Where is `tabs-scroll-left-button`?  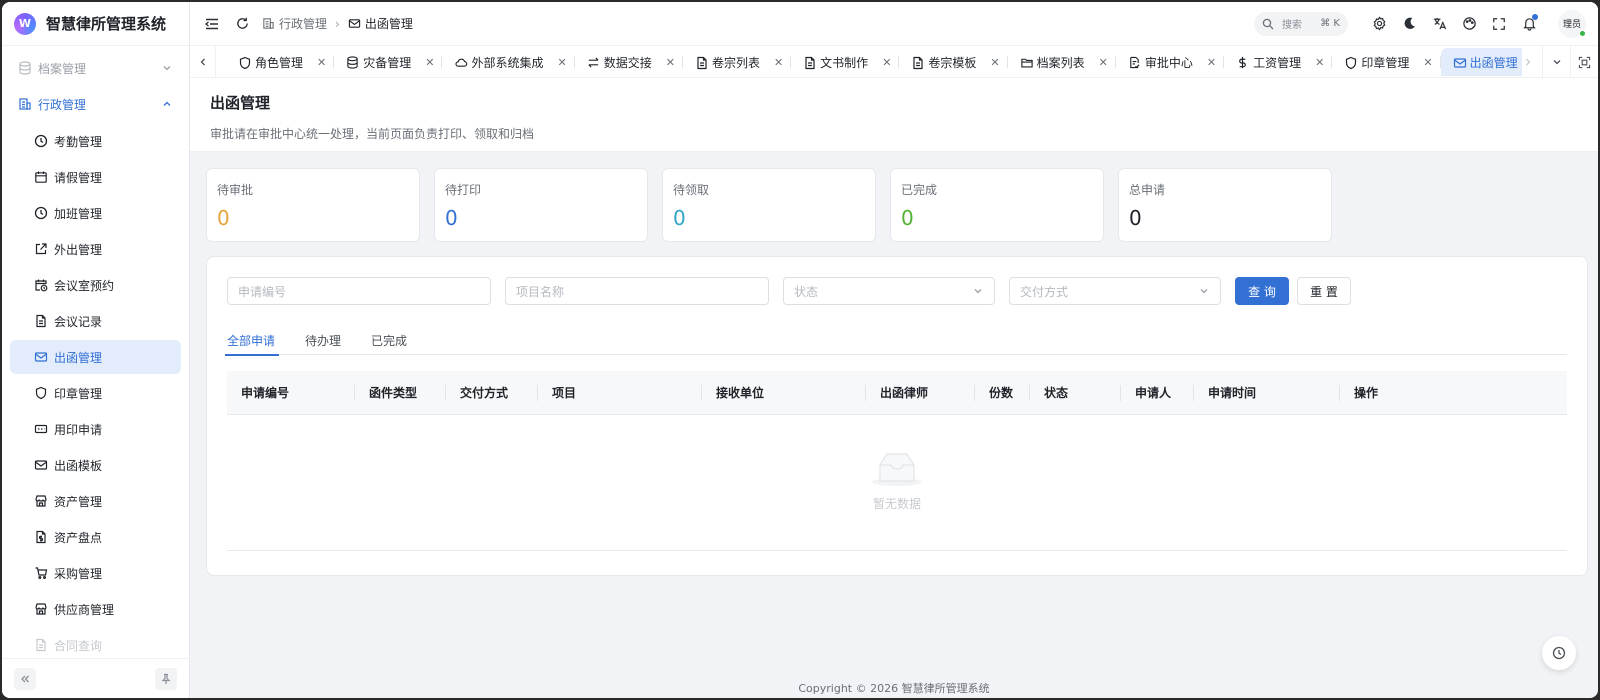 tabs-scroll-left-button is located at coordinates (203, 62).